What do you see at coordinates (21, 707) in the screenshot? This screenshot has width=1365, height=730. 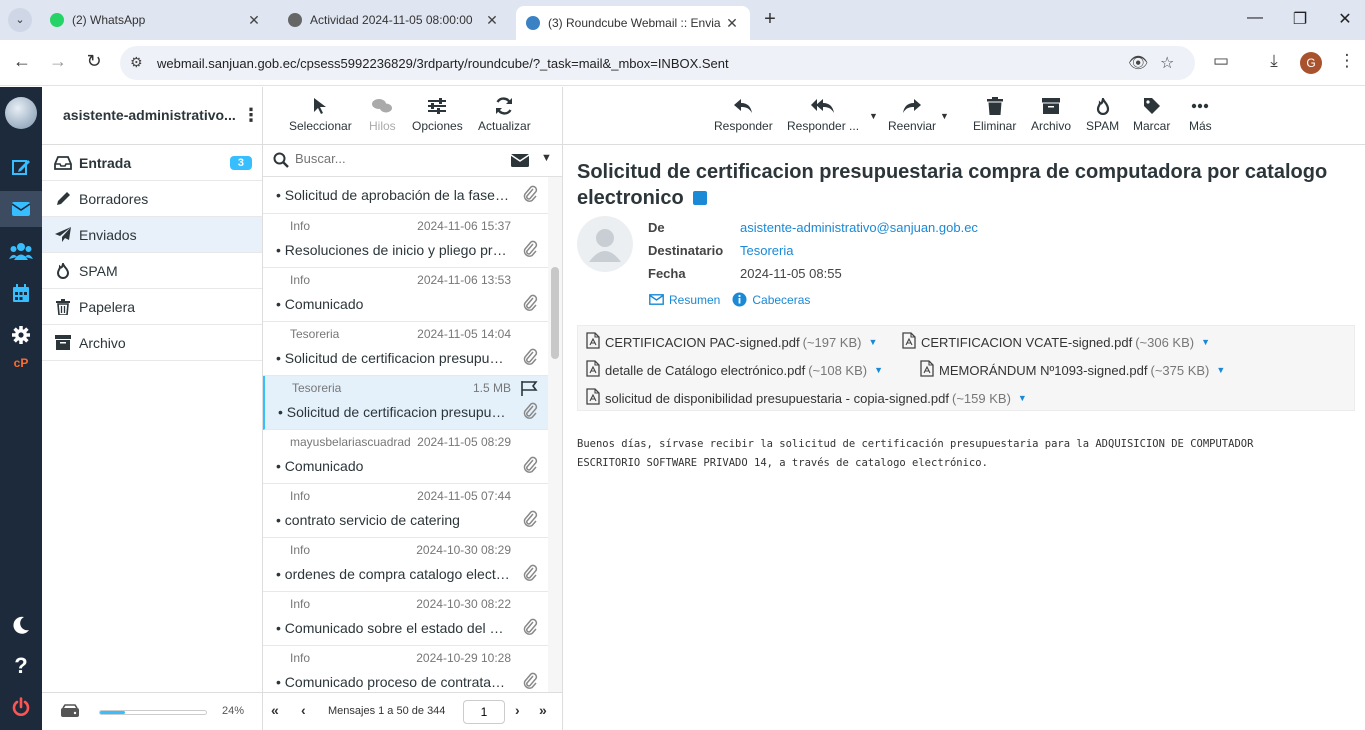 I see `logout-power-icon` at bounding box center [21, 707].